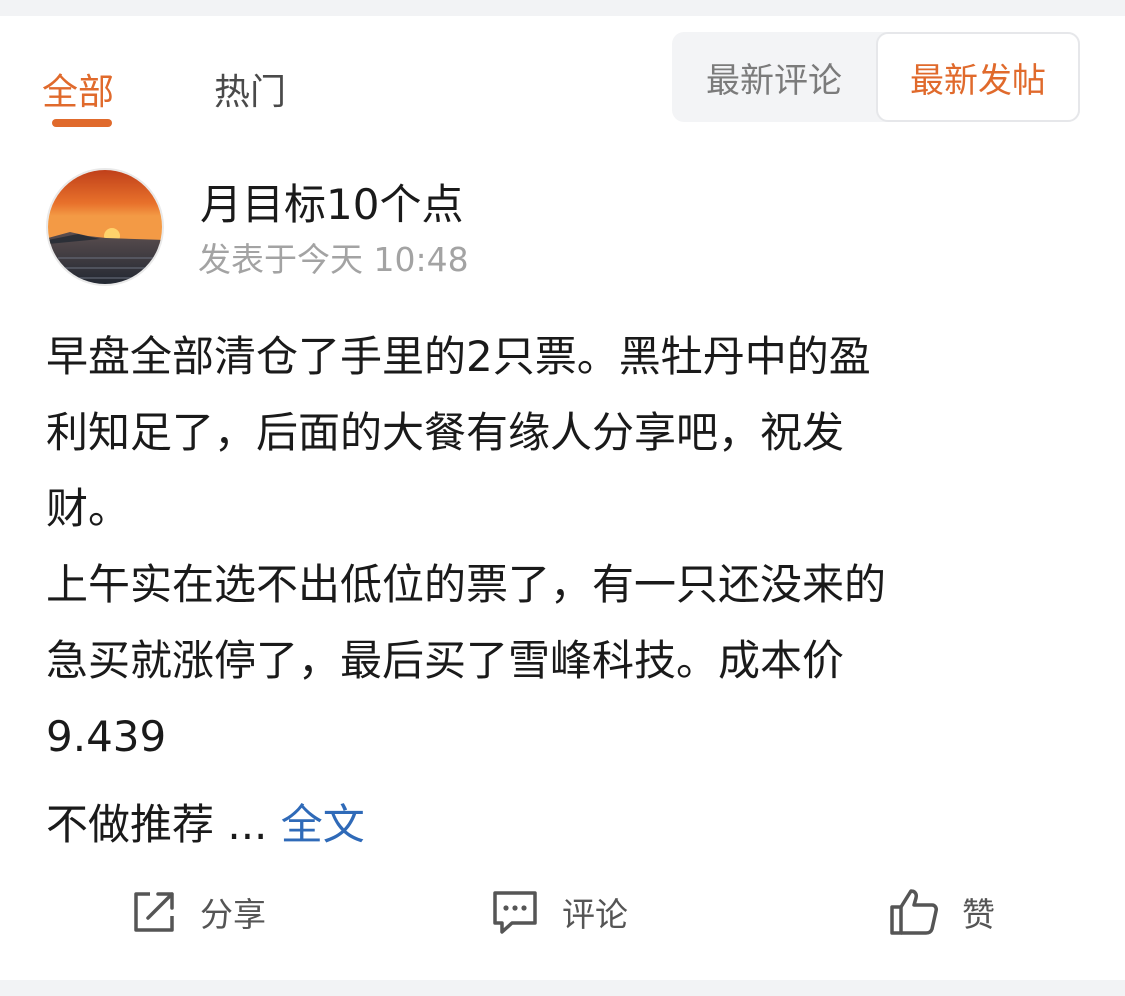 This screenshot has width=1125, height=996. What do you see at coordinates (154, 912) in the screenshot?
I see `share-icon` at bounding box center [154, 912].